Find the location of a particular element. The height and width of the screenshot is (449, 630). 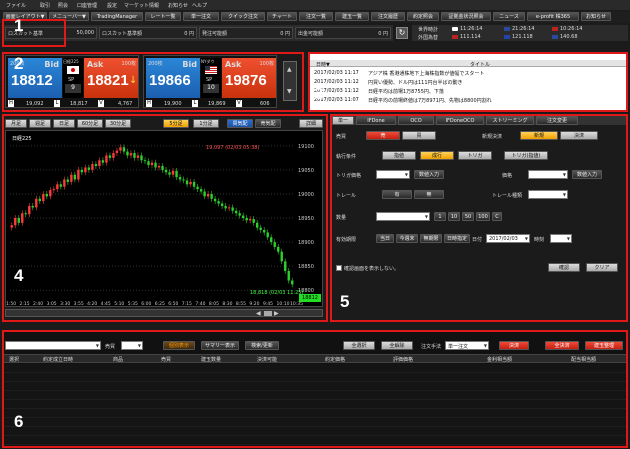

area-marker-4: 4 is located at coordinates (19, 275).